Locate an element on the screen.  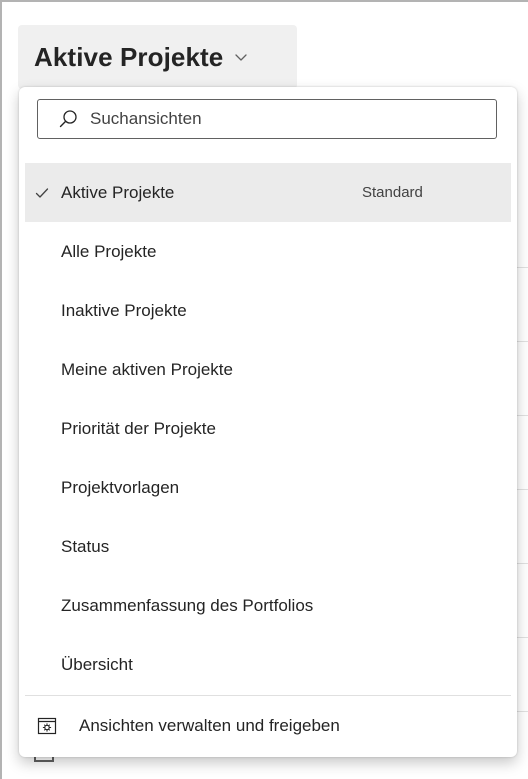
background-frame-top is located at coordinates (264, 1).